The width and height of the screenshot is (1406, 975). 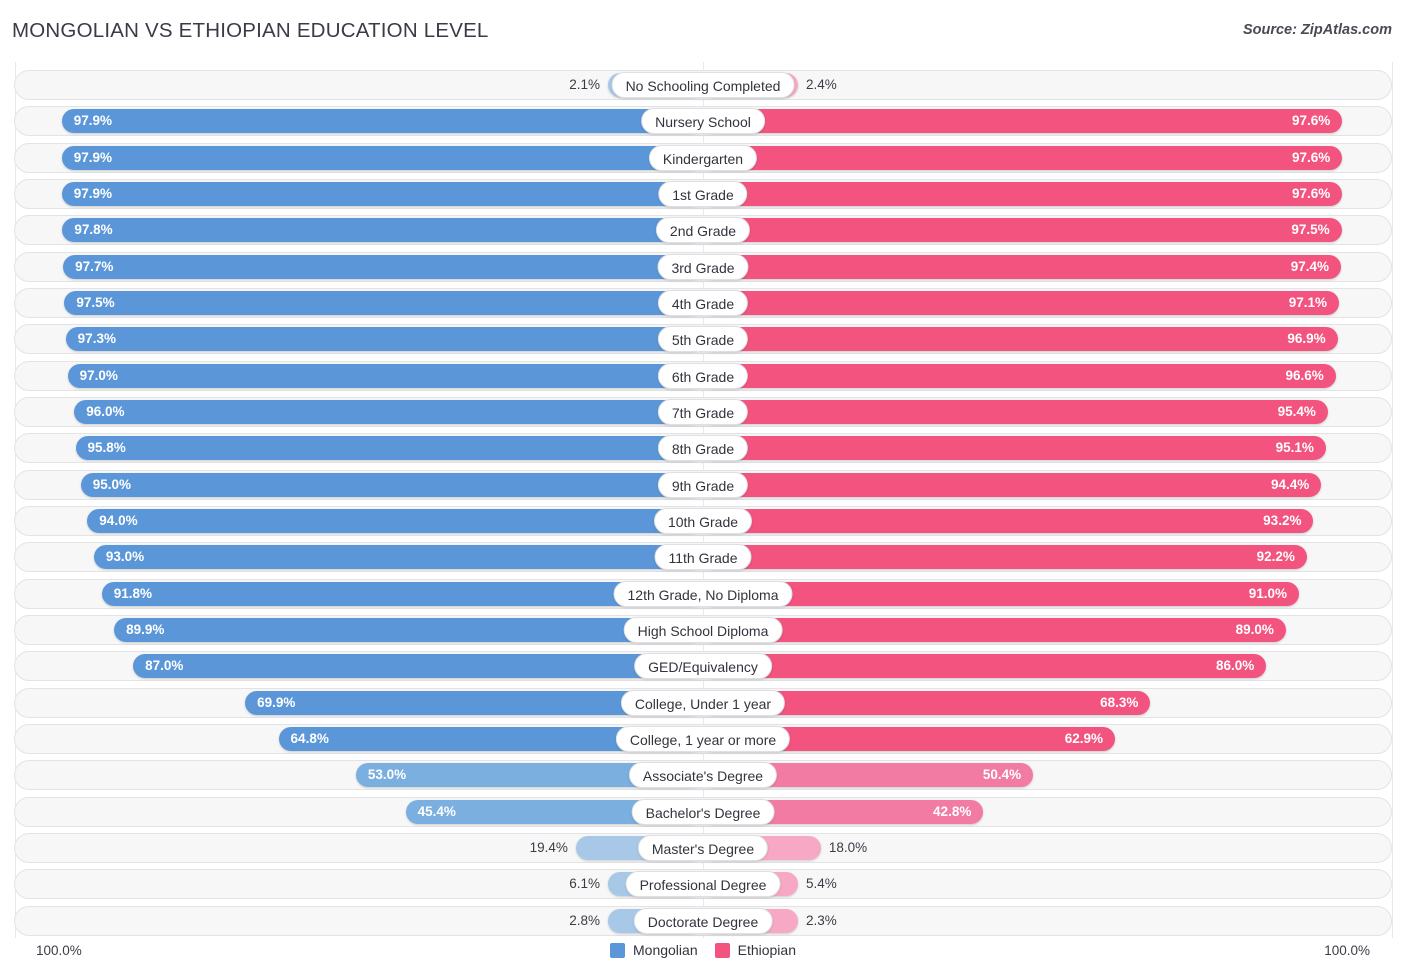 I want to click on category-label: Nursery School, so click(x=703, y=121).